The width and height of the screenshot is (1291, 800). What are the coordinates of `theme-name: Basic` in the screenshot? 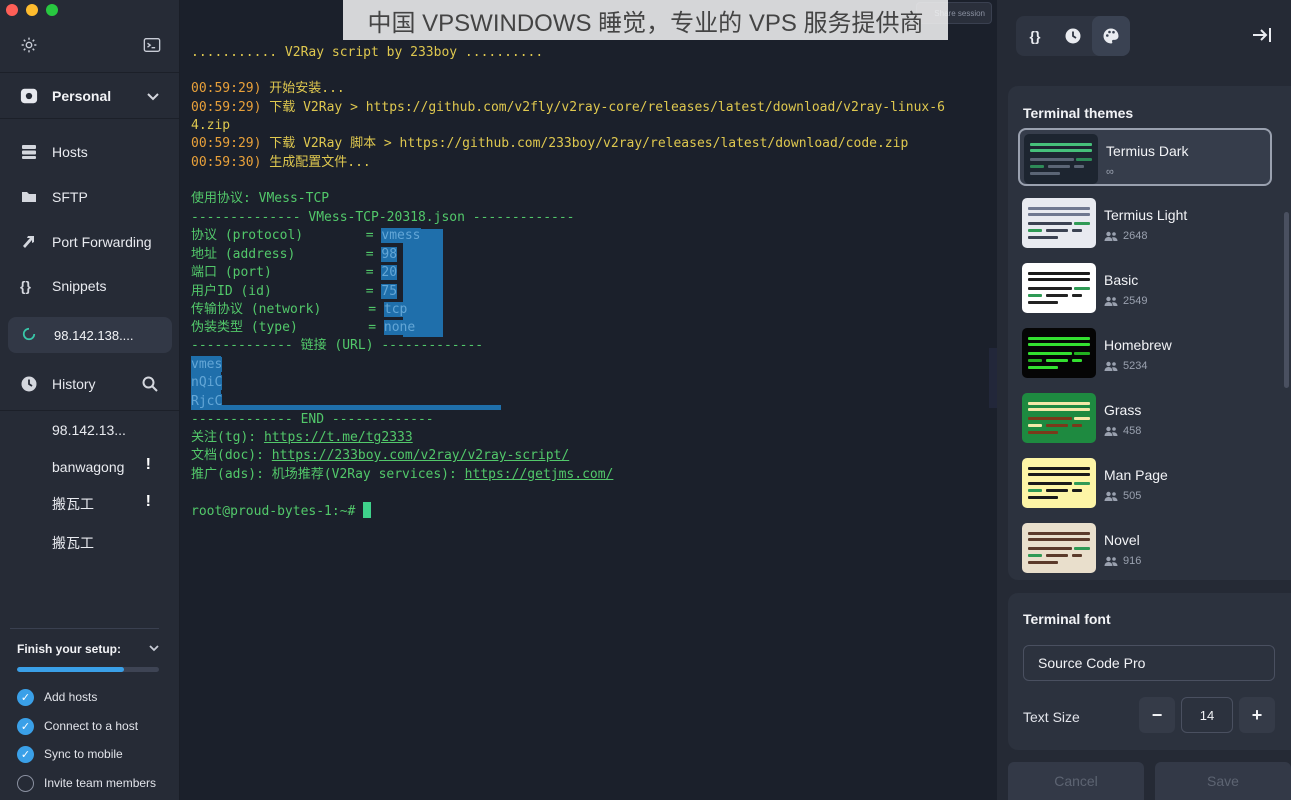 It's located at (1121, 280).